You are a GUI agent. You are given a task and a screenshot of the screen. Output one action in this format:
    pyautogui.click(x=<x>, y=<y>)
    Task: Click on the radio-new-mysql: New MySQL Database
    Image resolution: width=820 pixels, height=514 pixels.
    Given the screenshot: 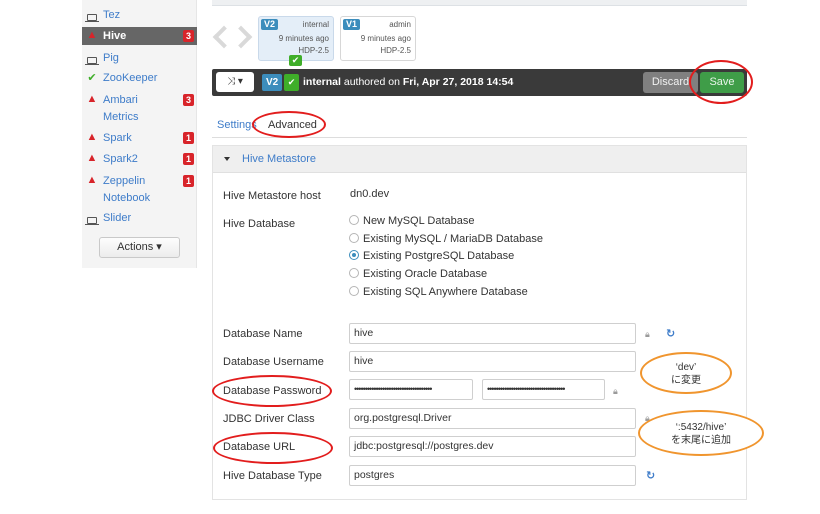 What is the action you would take?
    pyautogui.click(x=411, y=221)
    